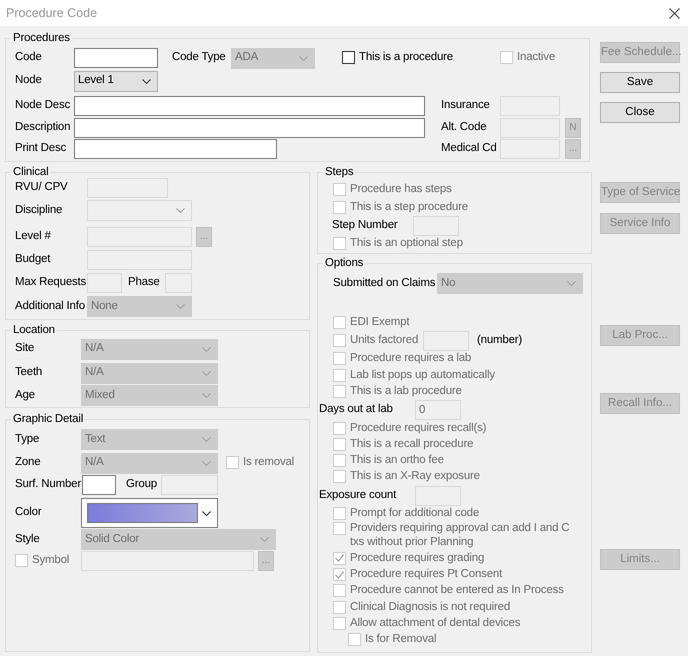 The image size is (688, 656). What do you see at coordinates (43, 128) in the screenshot?
I see `field-label: Description` at bounding box center [43, 128].